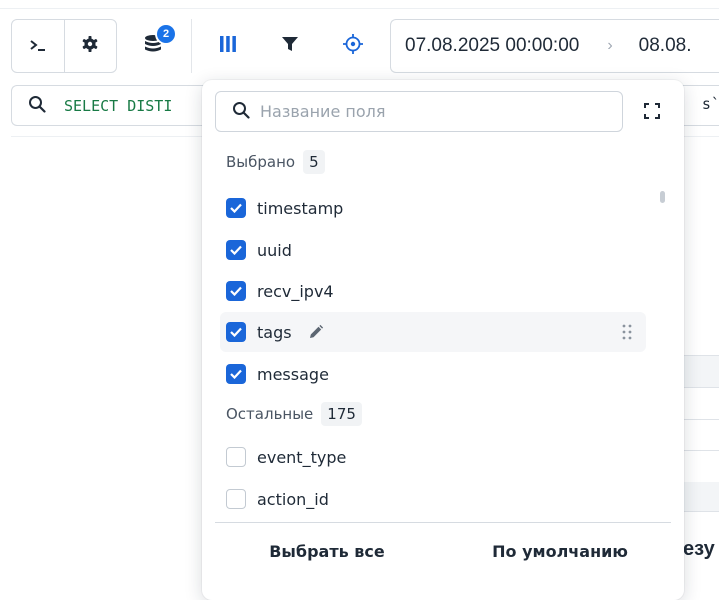 The image size is (719, 600). Describe the element at coordinates (433, 332) in the screenshot. I see `field-item-tags: tags` at that location.